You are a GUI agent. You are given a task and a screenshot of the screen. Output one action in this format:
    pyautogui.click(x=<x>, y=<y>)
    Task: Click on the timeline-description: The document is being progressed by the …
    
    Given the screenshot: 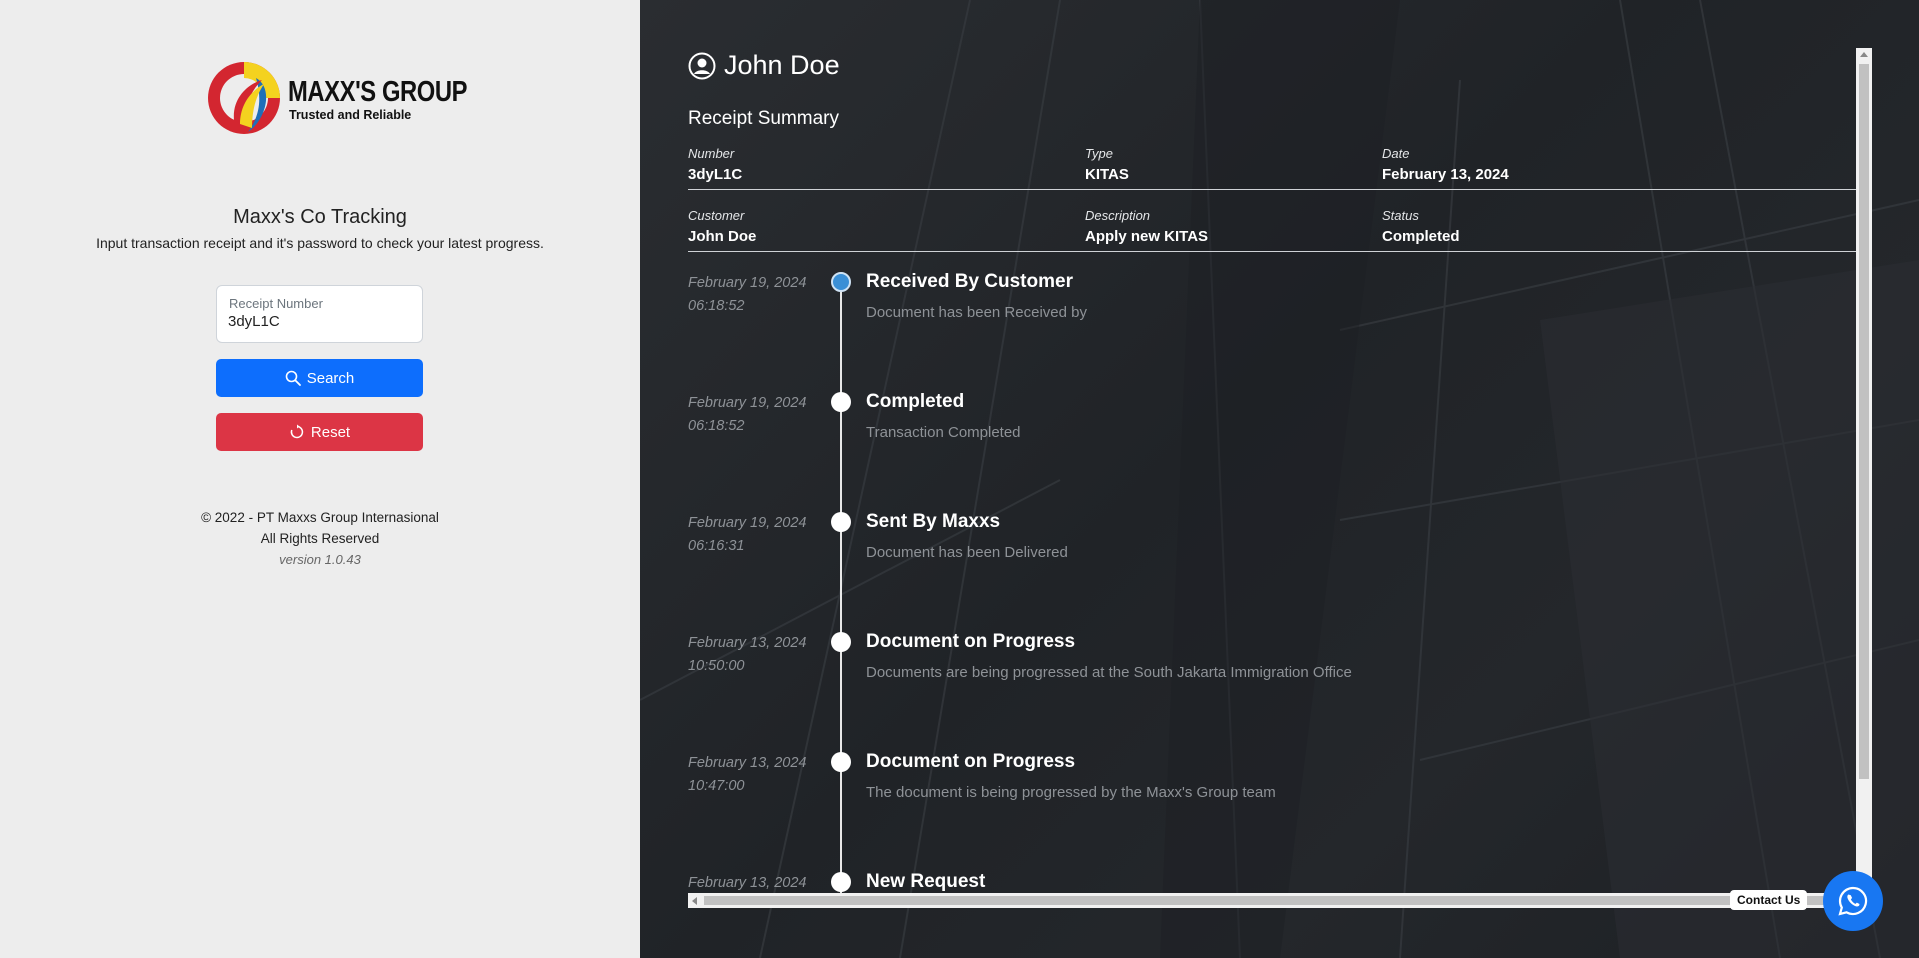 What is the action you would take?
    pyautogui.click(x=1071, y=792)
    